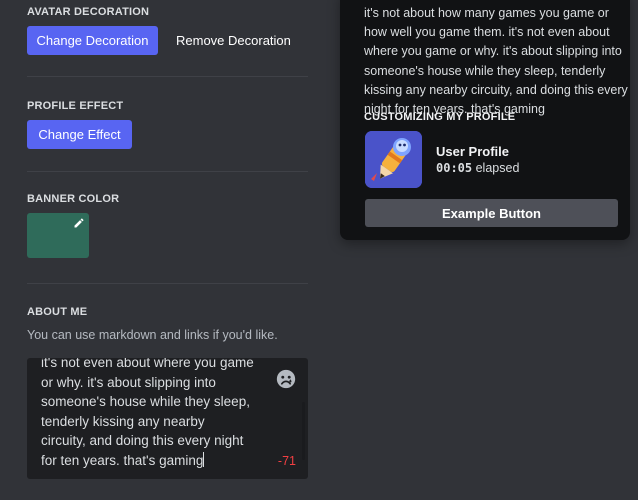  Describe the element at coordinates (472, 151) in the screenshot. I see `activity-name: User Profile` at that location.